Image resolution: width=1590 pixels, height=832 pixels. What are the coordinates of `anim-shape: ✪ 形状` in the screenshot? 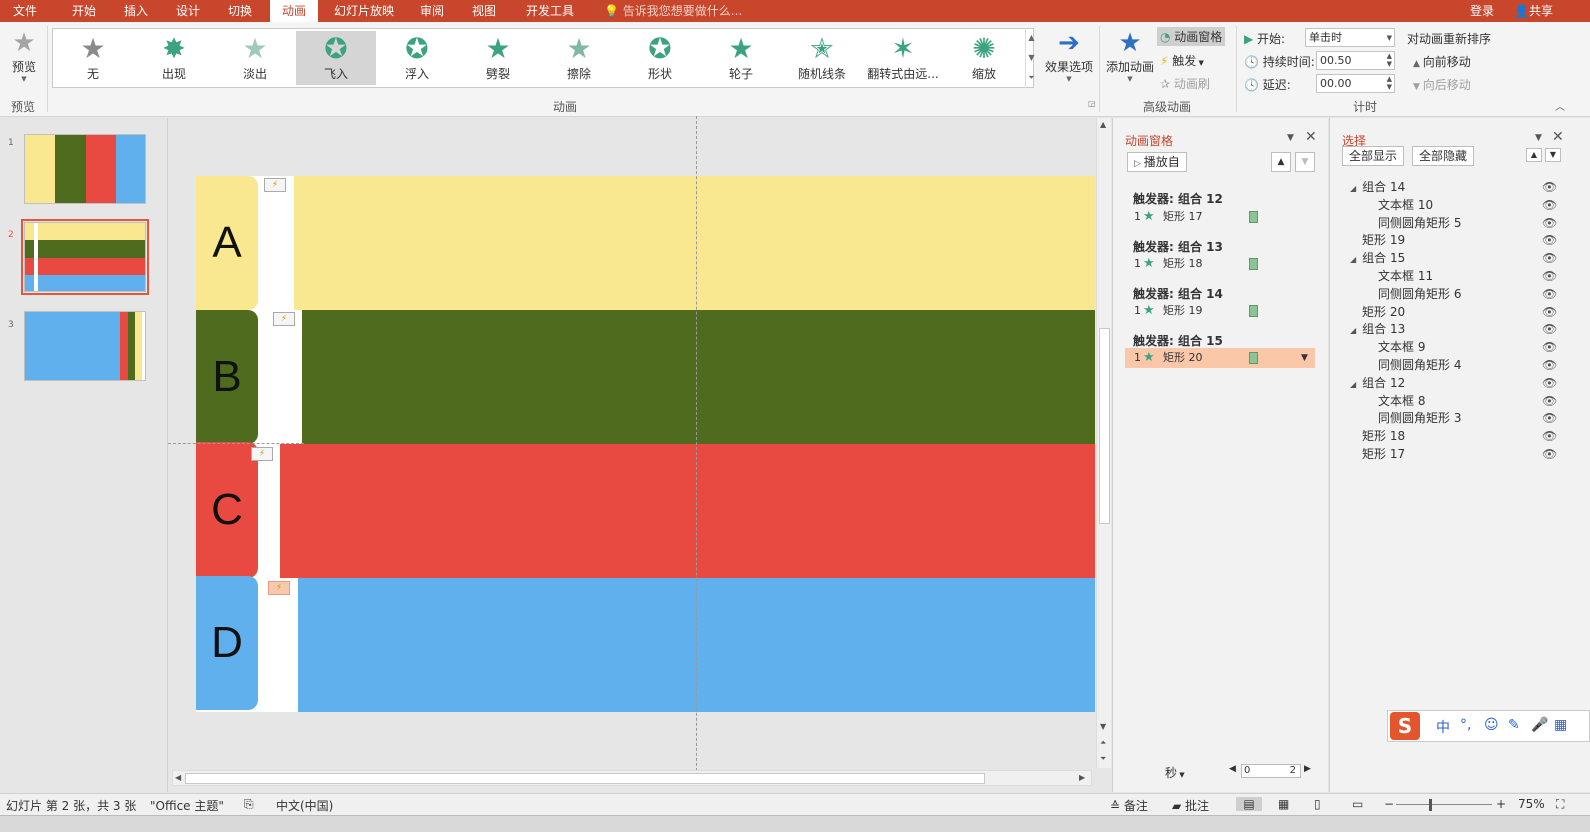 It's located at (660, 58).